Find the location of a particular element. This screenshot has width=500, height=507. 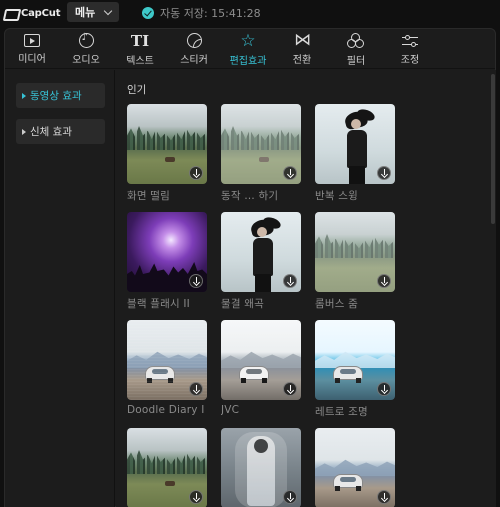

sidebar-item-video-effects: 동영상 효과 is located at coordinates (60, 95).